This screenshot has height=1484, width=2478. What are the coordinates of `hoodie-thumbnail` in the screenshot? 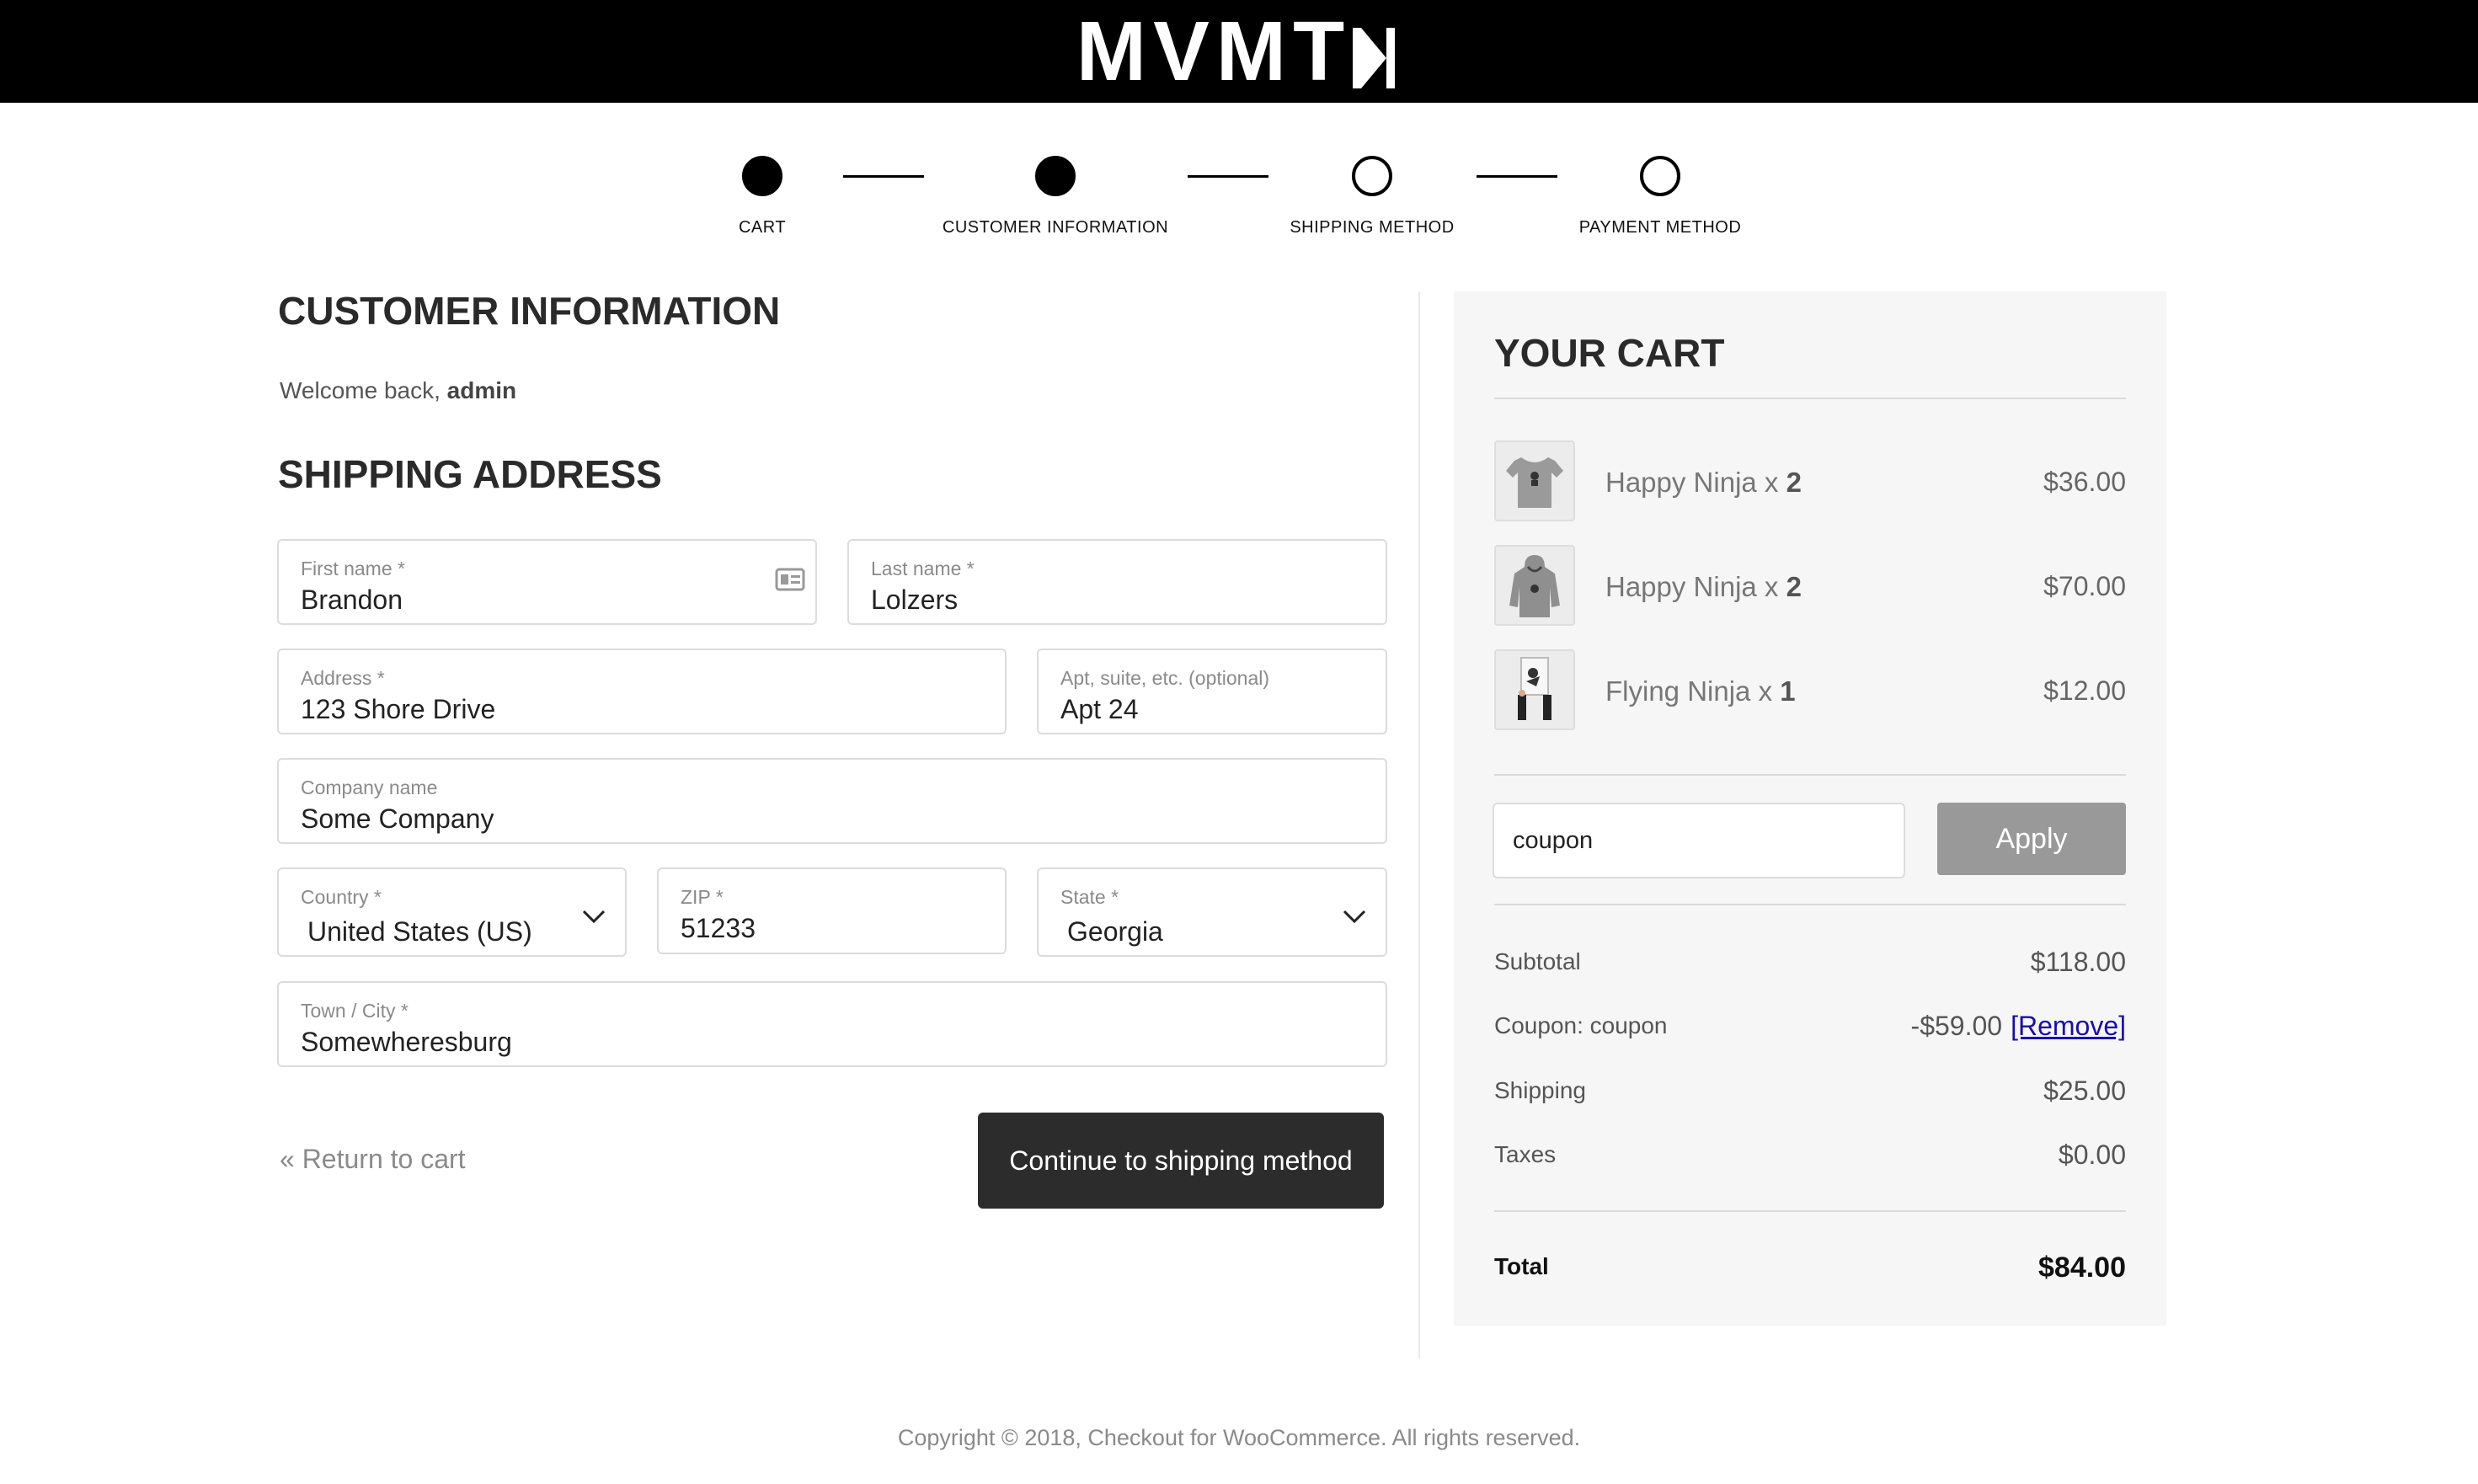 It's located at (1534, 586).